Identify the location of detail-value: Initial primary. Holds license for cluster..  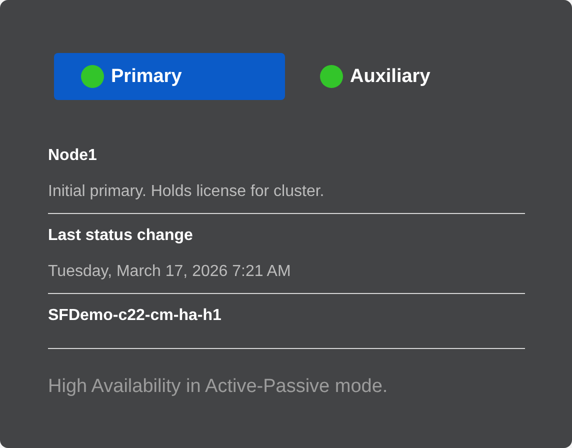
(187, 192).